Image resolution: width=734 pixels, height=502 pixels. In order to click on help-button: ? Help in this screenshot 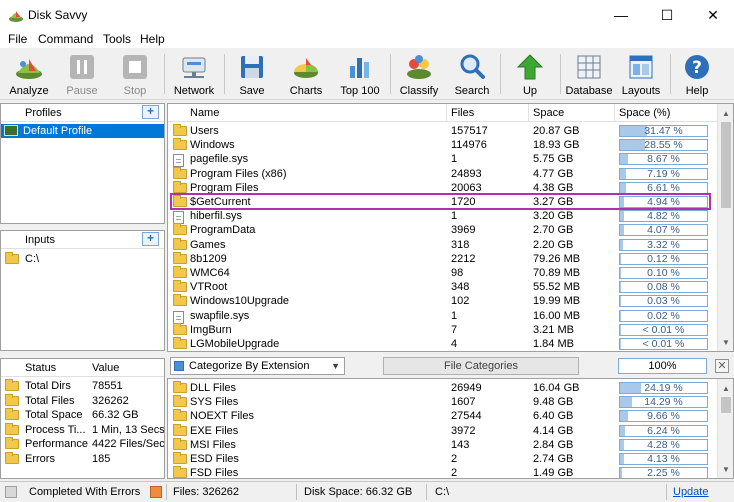, I will do `click(697, 75)`.